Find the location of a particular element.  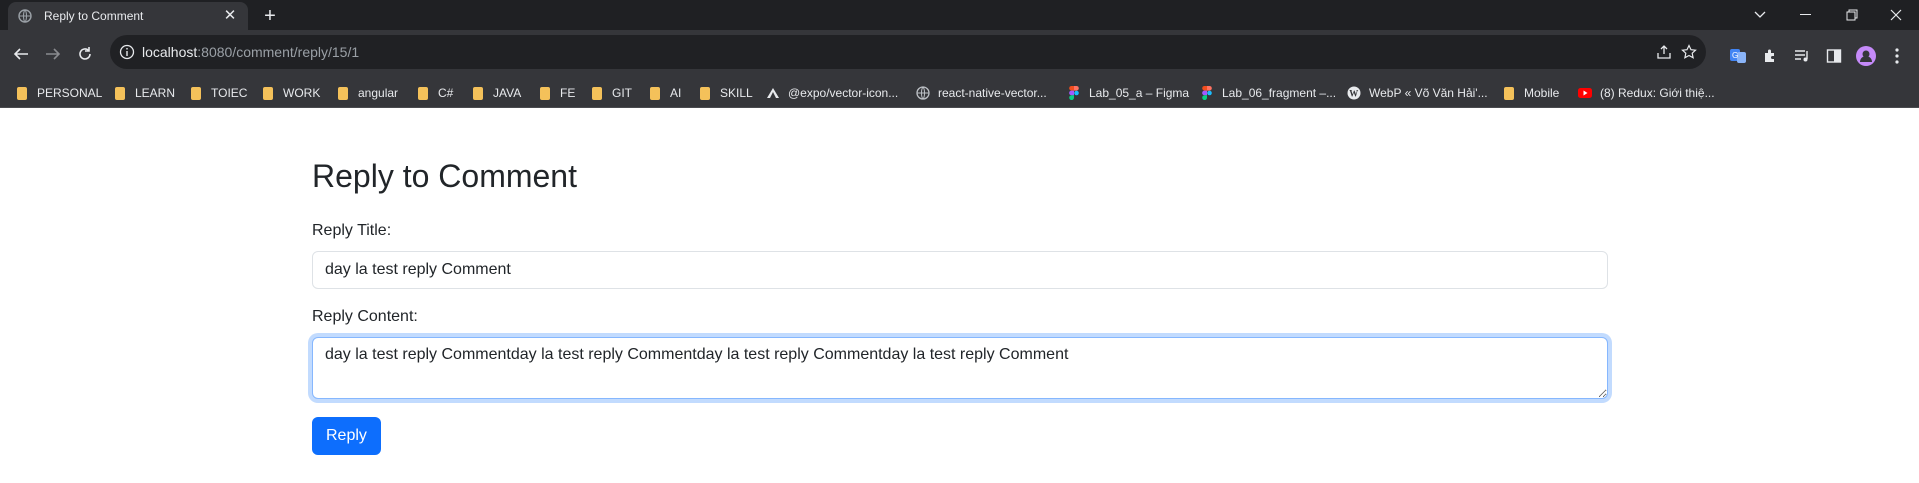

bookmark-item: Lab_05_a – Figma is located at coordinates (1128, 93).